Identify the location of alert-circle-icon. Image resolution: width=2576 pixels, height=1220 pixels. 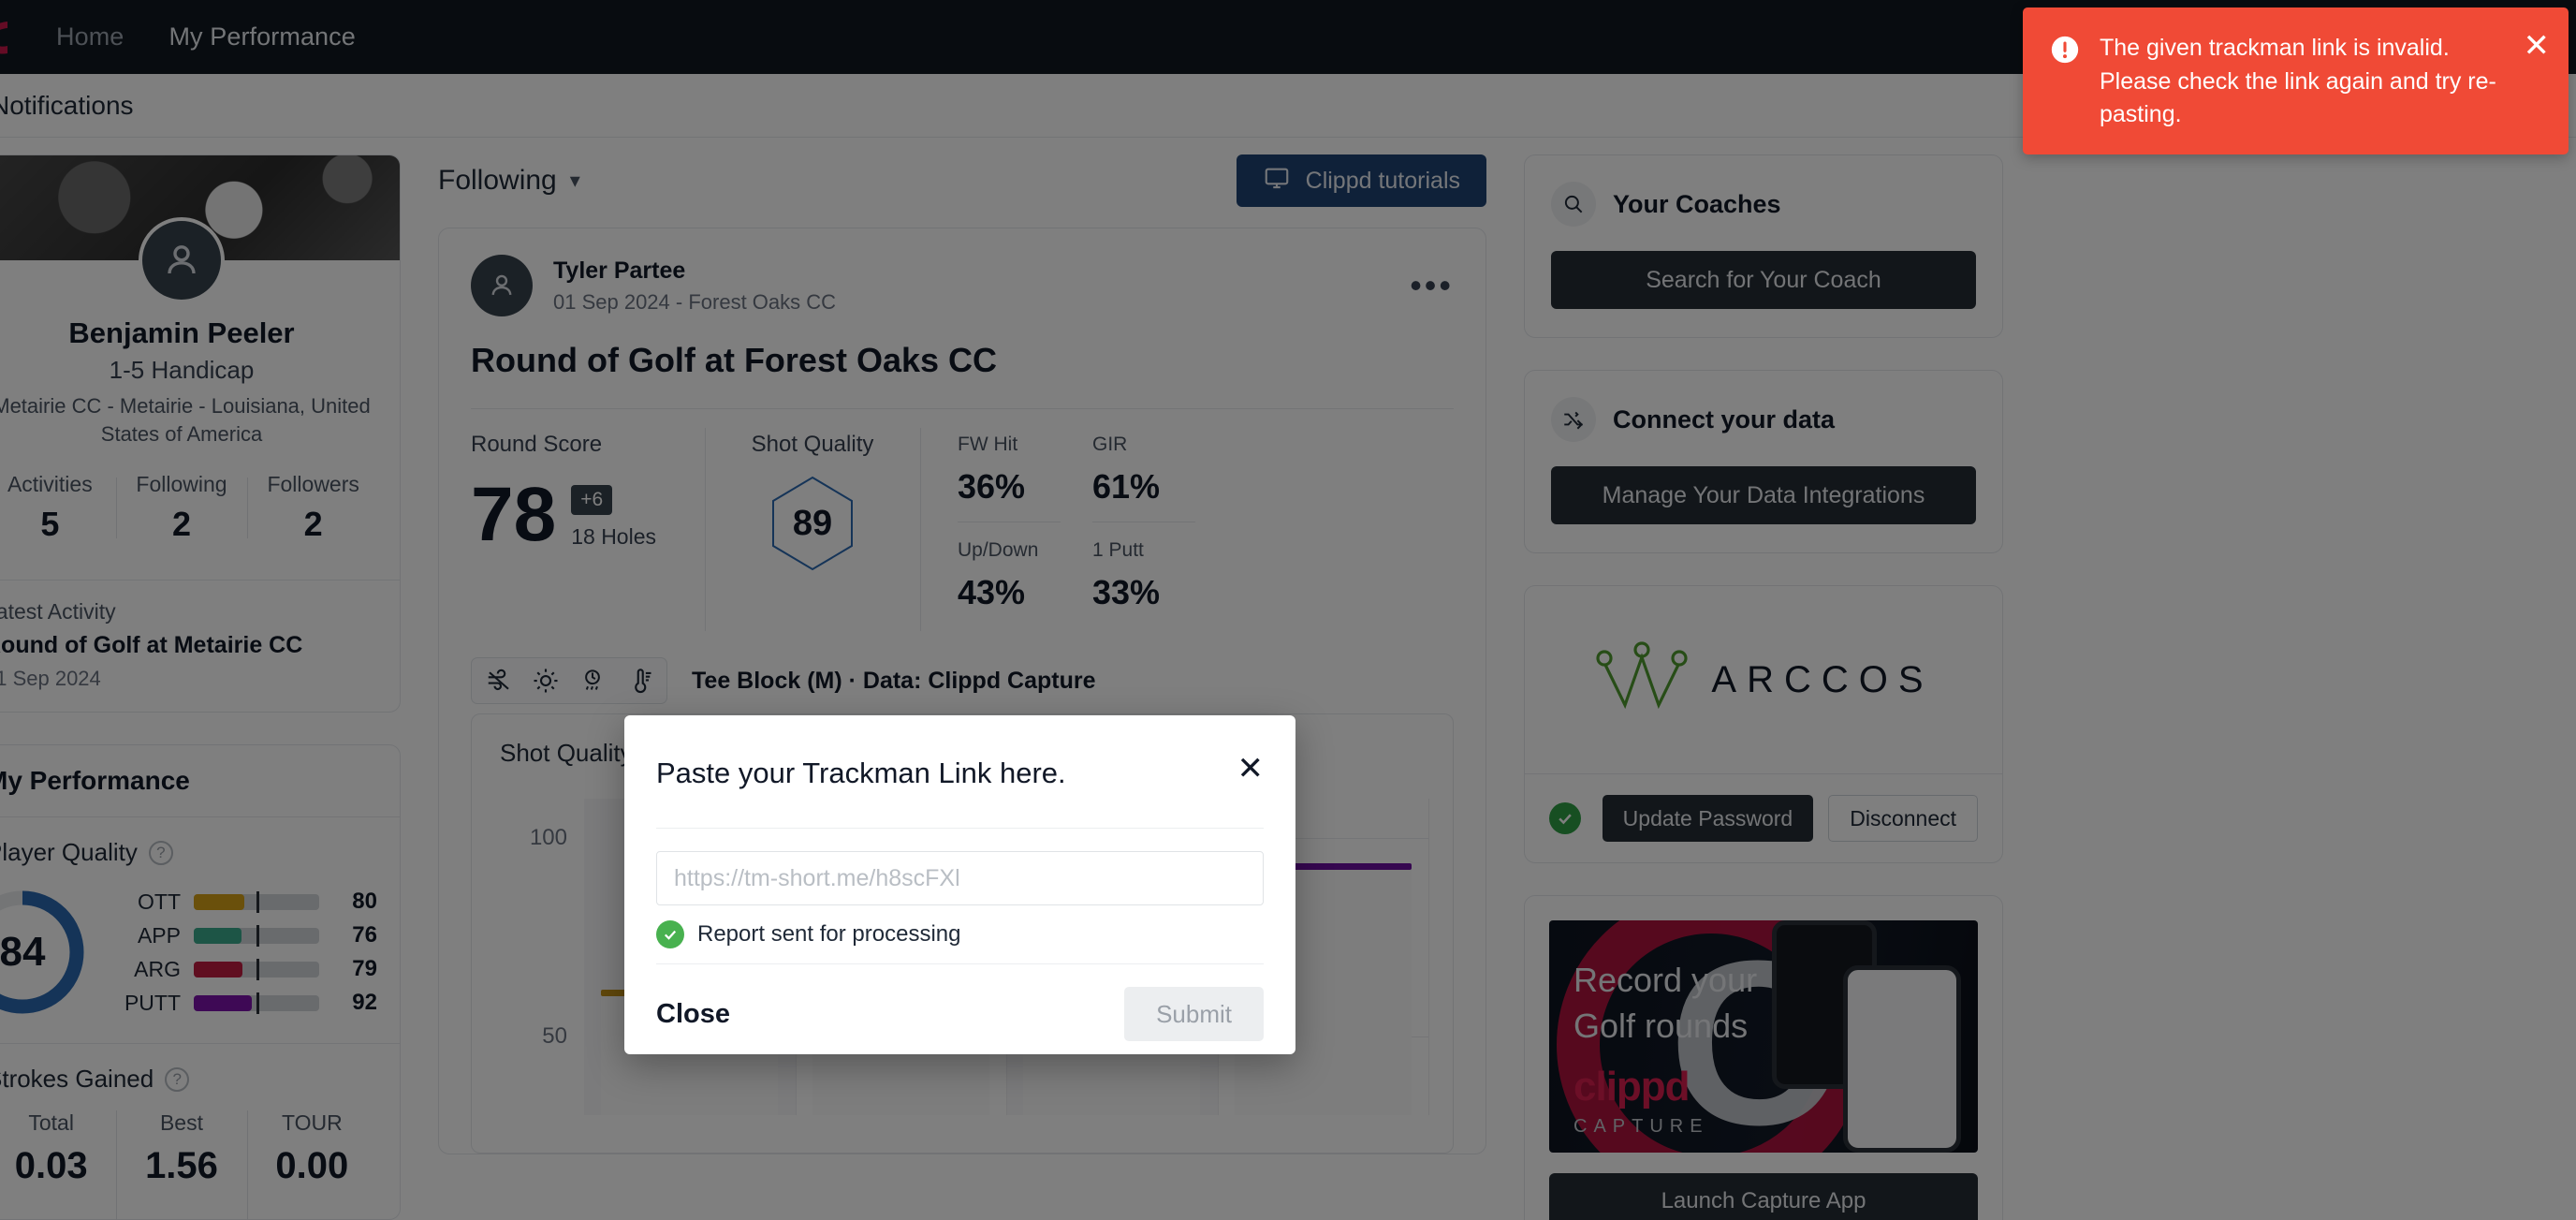
(2065, 50).